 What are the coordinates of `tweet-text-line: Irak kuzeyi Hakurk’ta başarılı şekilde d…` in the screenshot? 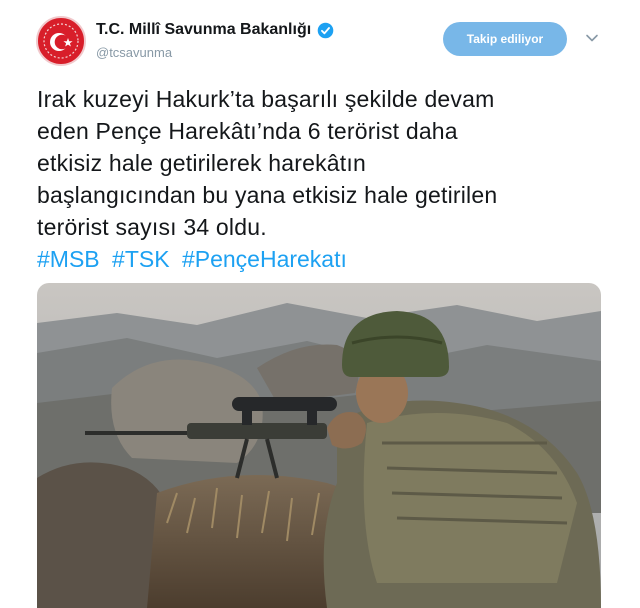 It's located at (266, 99).